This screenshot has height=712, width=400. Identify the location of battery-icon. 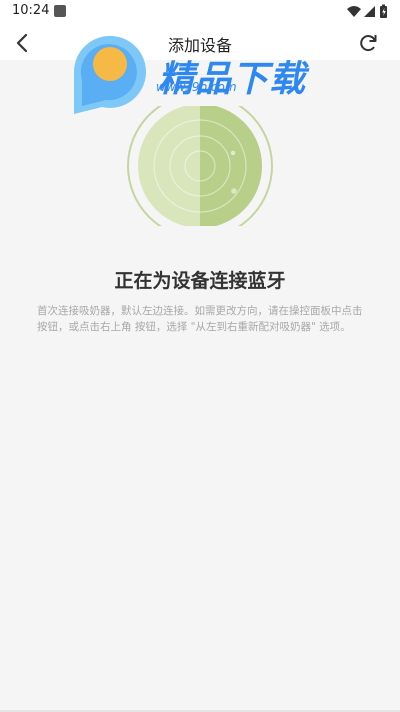
(383, 11).